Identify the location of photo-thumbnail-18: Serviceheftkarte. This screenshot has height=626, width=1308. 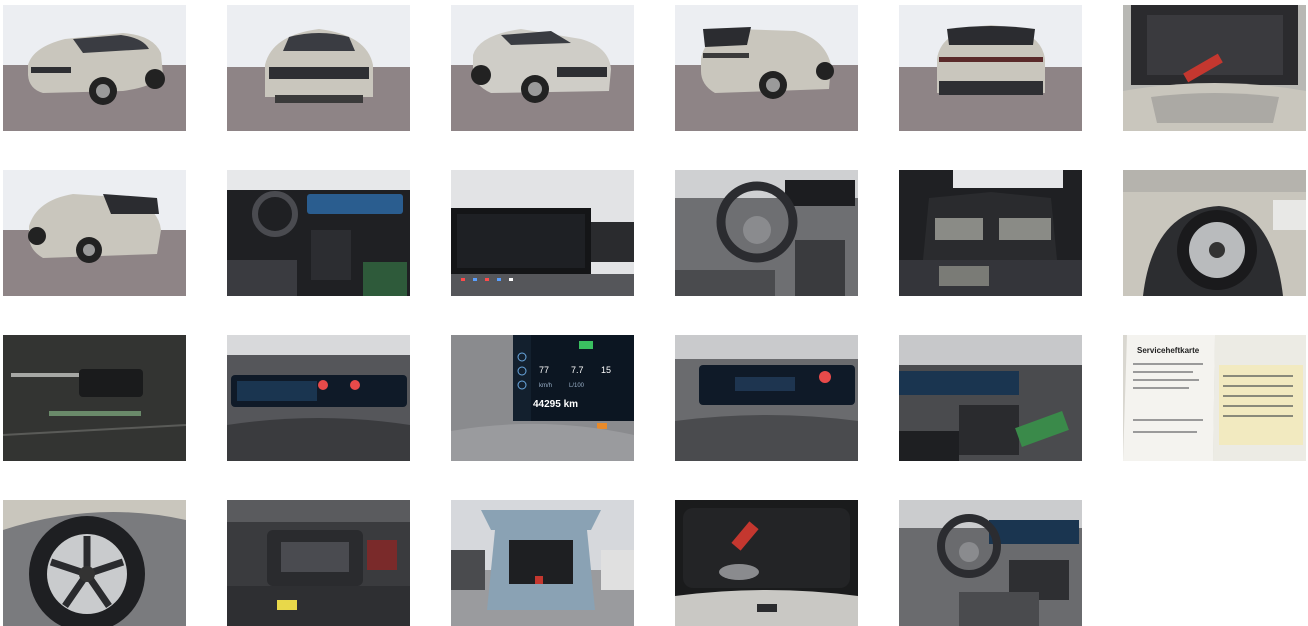
(1214, 398).